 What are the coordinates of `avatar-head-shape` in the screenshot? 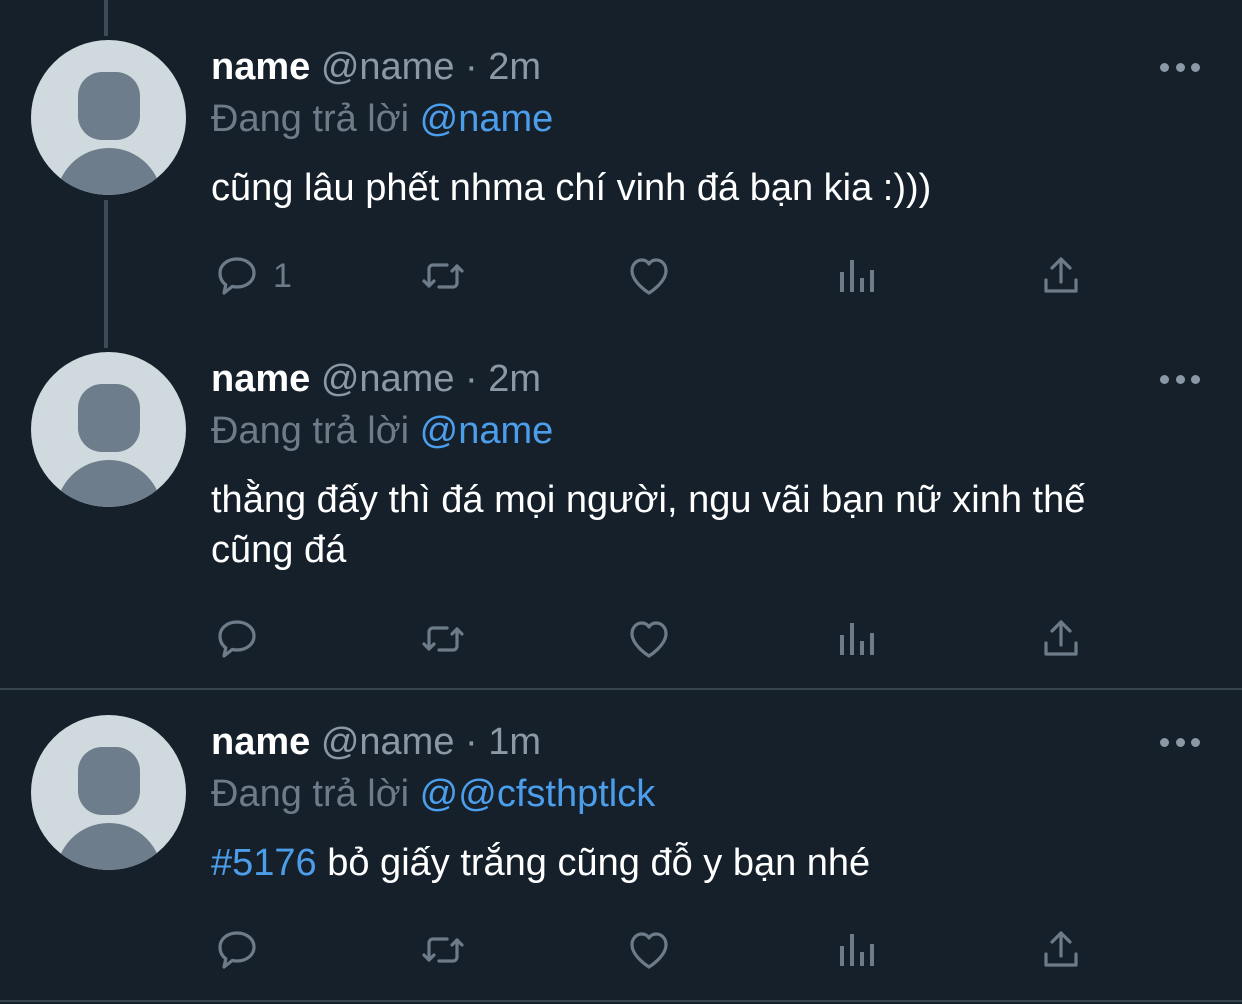 It's located at (109, 781).